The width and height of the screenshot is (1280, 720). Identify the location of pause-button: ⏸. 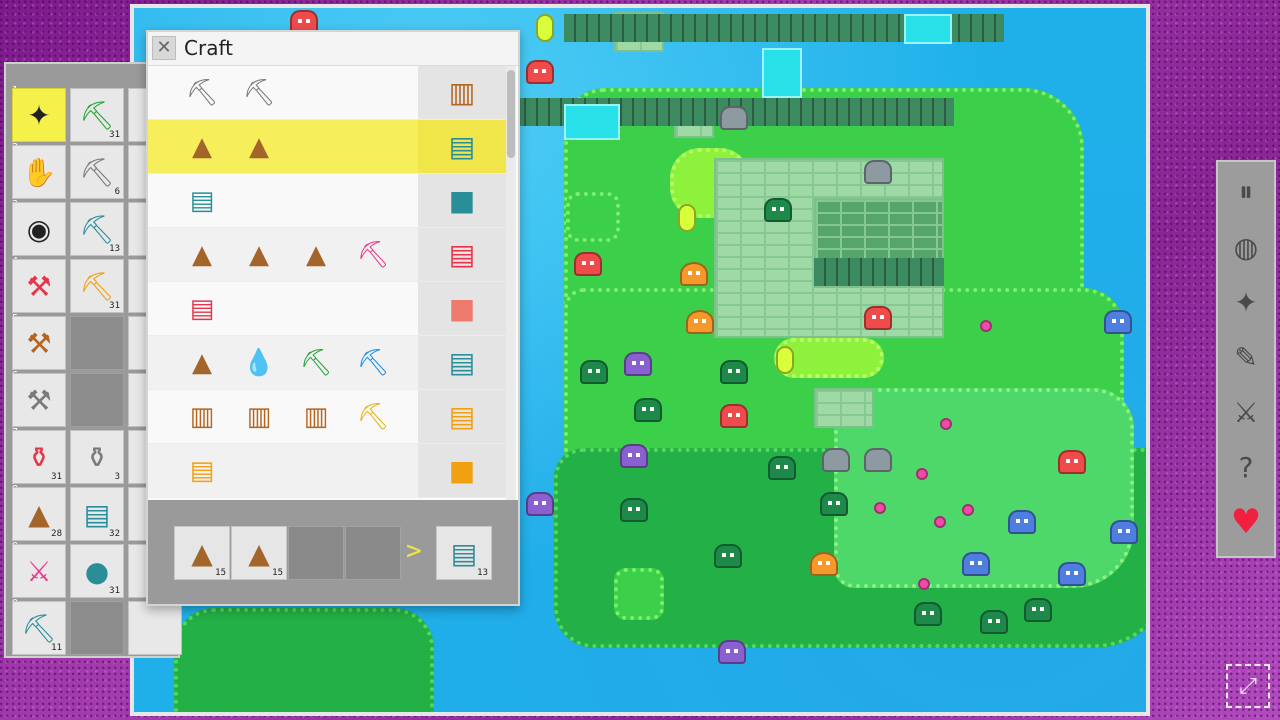
(1246, 192).